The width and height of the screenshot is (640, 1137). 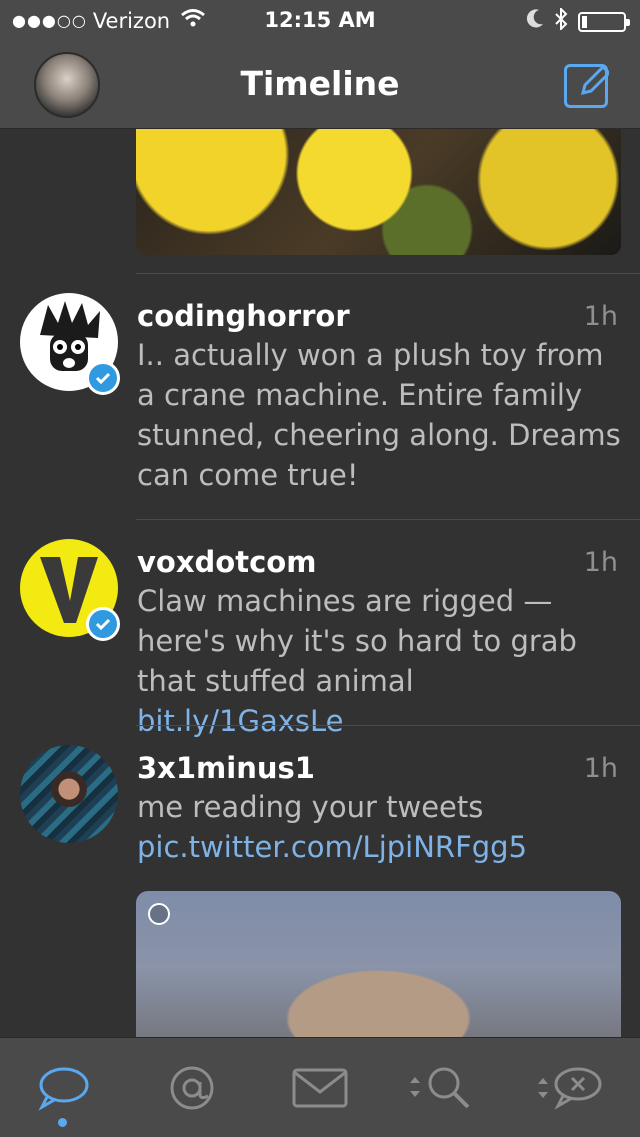 I want to click on tab-timeline, so click(x=64, y=1088).